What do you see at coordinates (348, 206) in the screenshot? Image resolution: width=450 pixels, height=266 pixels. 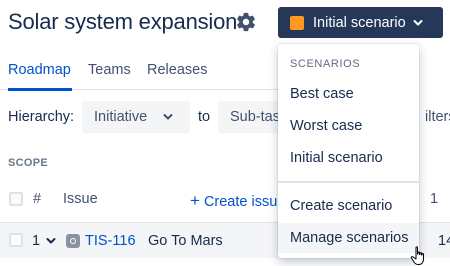 I see `menu-item-create-scenario: Create scenario` at bounding box center [348, 206].